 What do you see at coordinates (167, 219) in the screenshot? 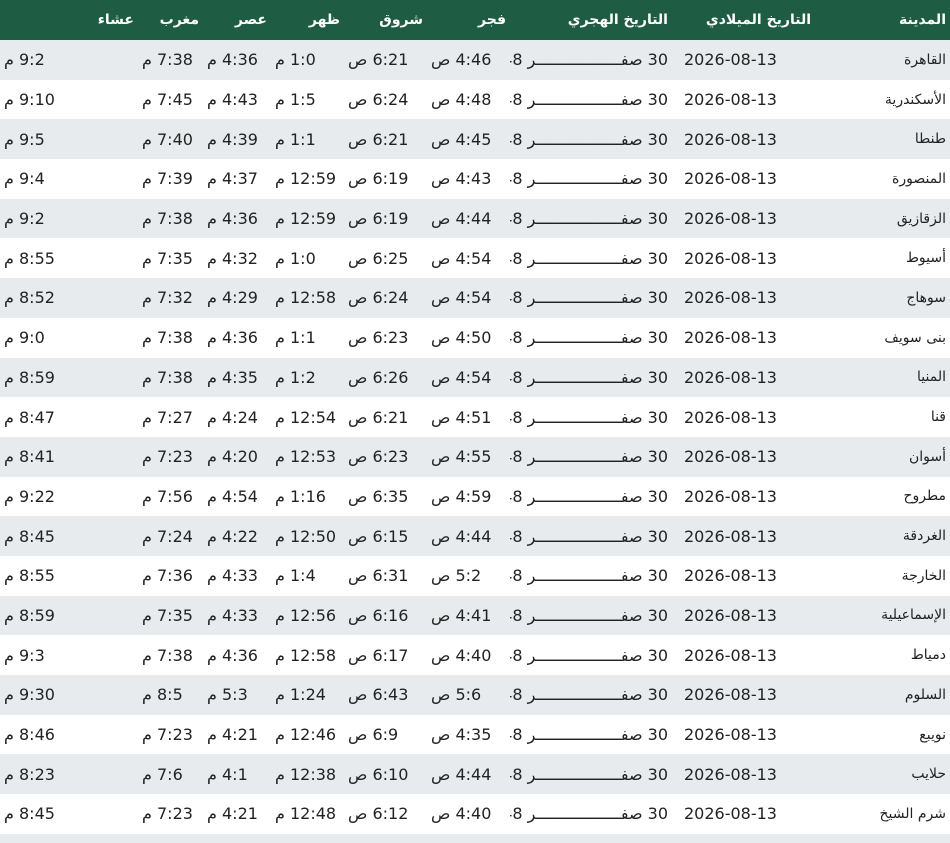
I see `maghrib-cell: 7:38 م` at bounding box center [167, 219].